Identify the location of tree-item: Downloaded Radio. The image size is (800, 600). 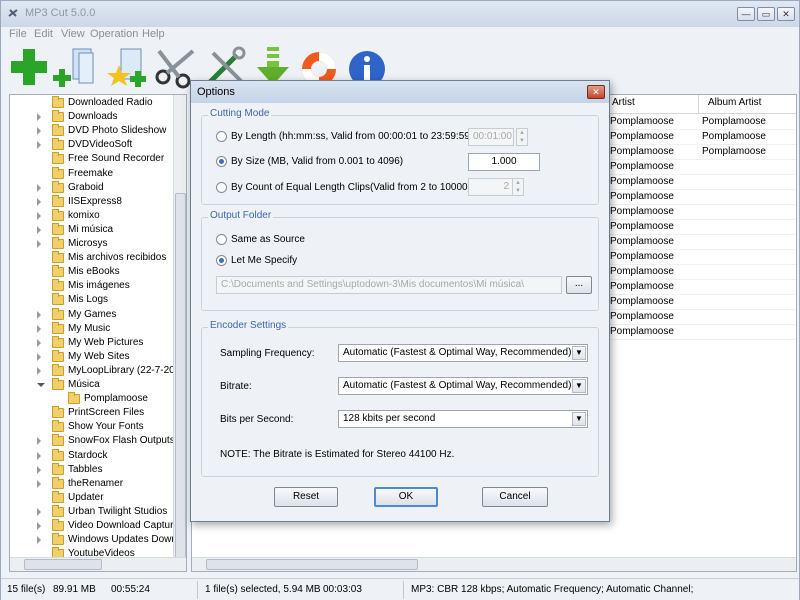
(92, 103).